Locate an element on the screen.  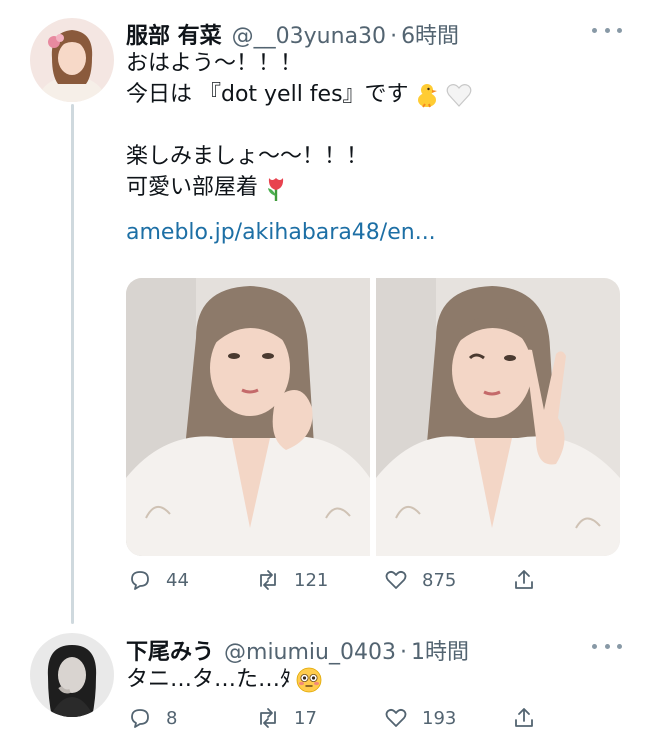
tweet-line-text: 可愛い部屋着 is located at coordinates (192, 187).